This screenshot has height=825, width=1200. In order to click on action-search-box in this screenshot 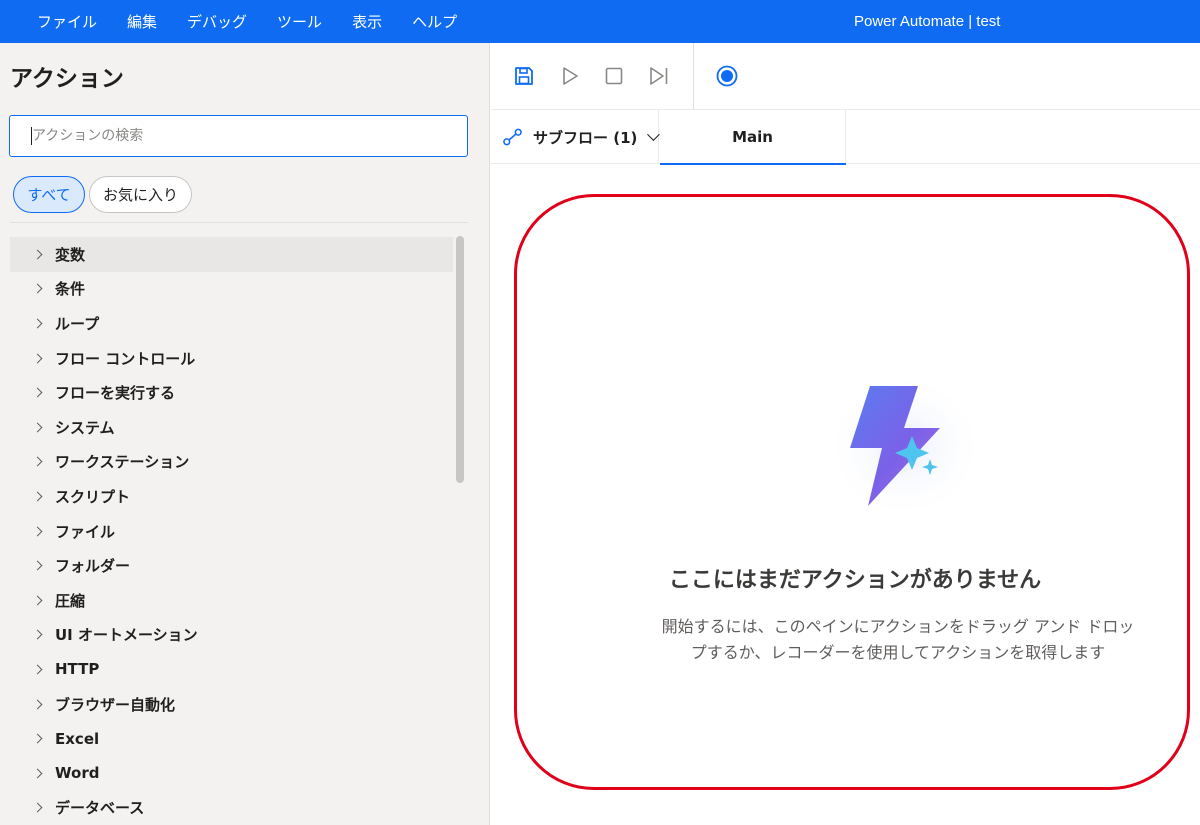, I will do `click(238, 136)`.